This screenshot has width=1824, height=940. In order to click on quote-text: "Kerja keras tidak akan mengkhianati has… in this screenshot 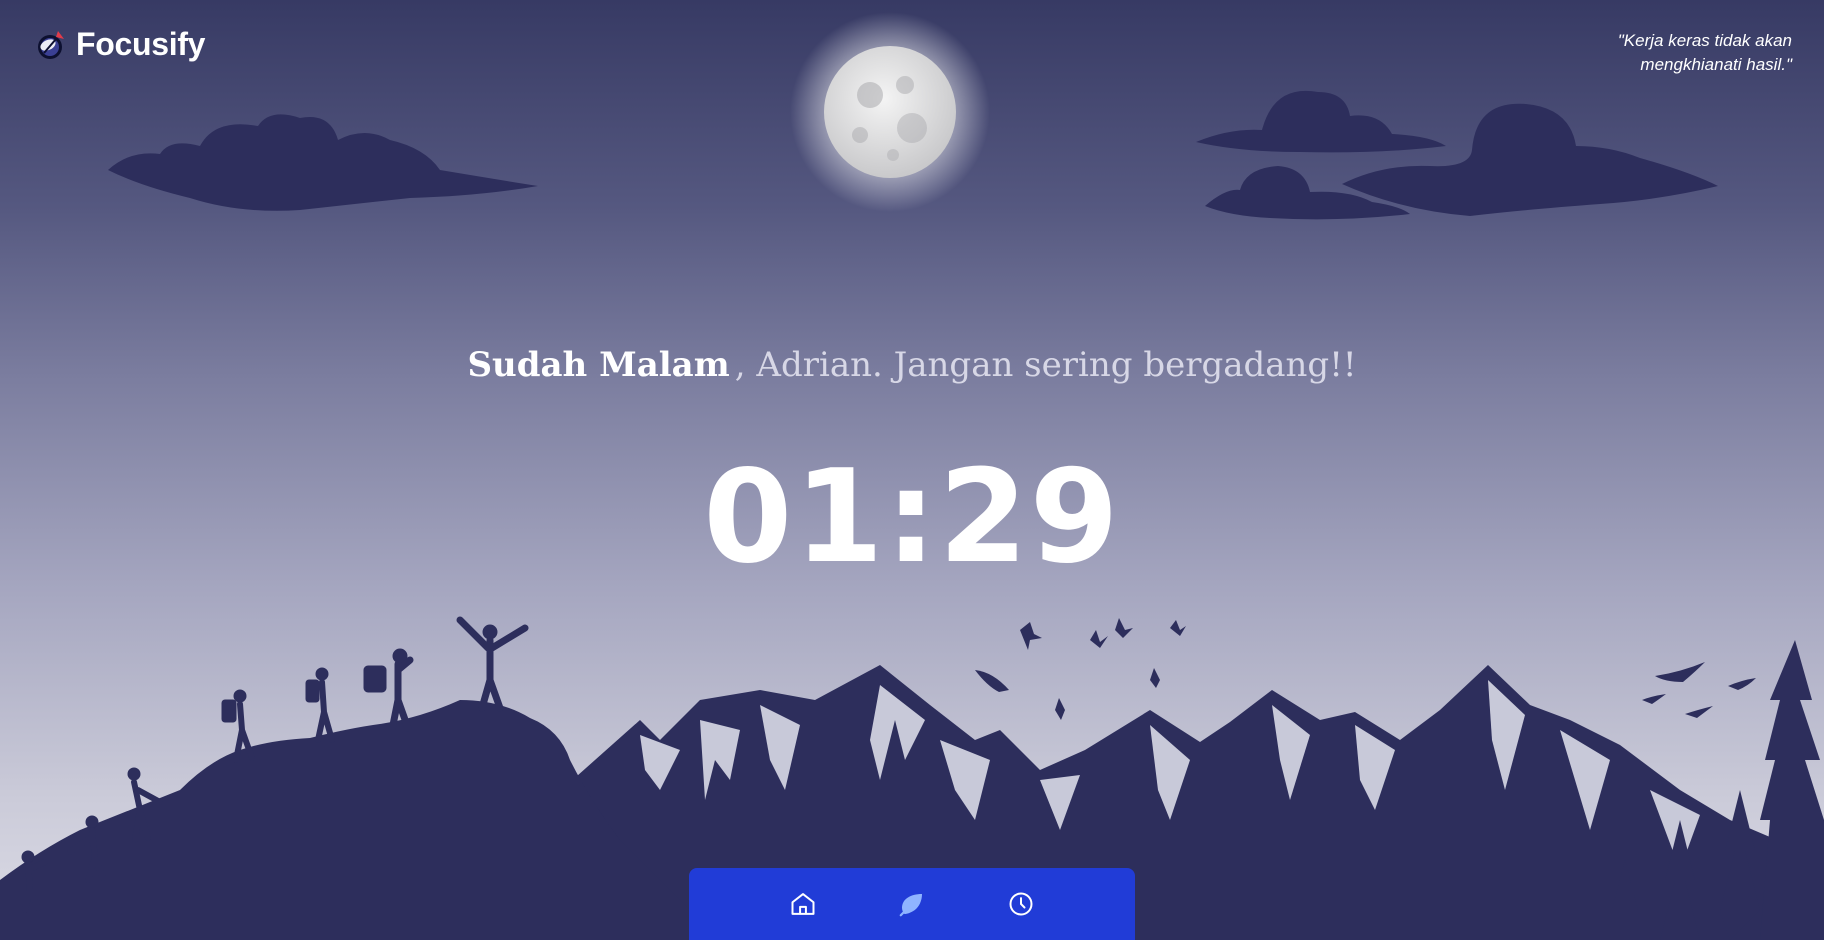, I will do `click(1704, 52)`.